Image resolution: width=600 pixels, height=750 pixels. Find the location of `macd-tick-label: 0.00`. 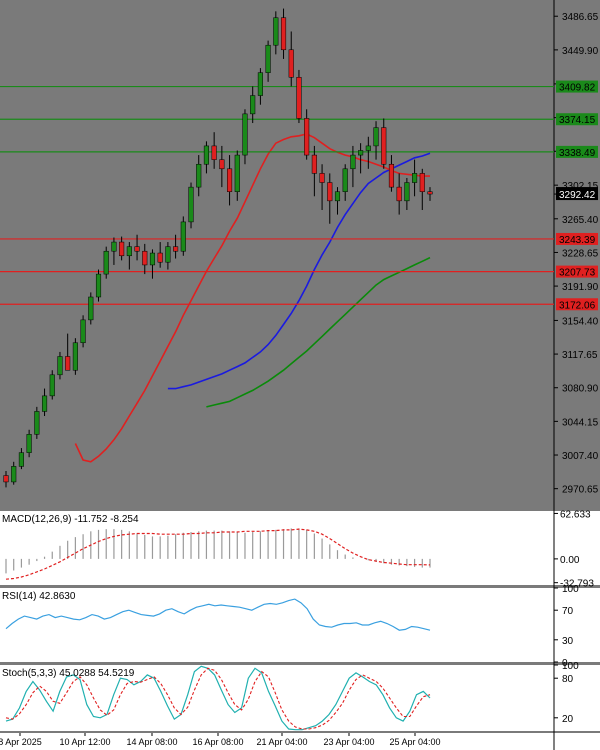

macd-tick-label: 0.00 is located at coordinates (570, 560).